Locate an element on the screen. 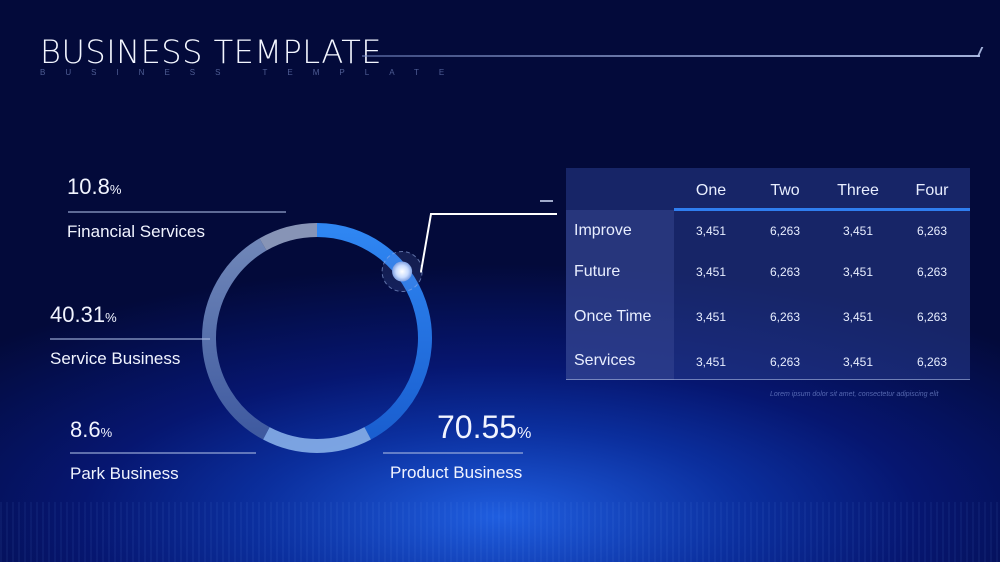 The height and width of the screenshot is (562, 1000). highlight-dot is located at coordinates (402, 271).